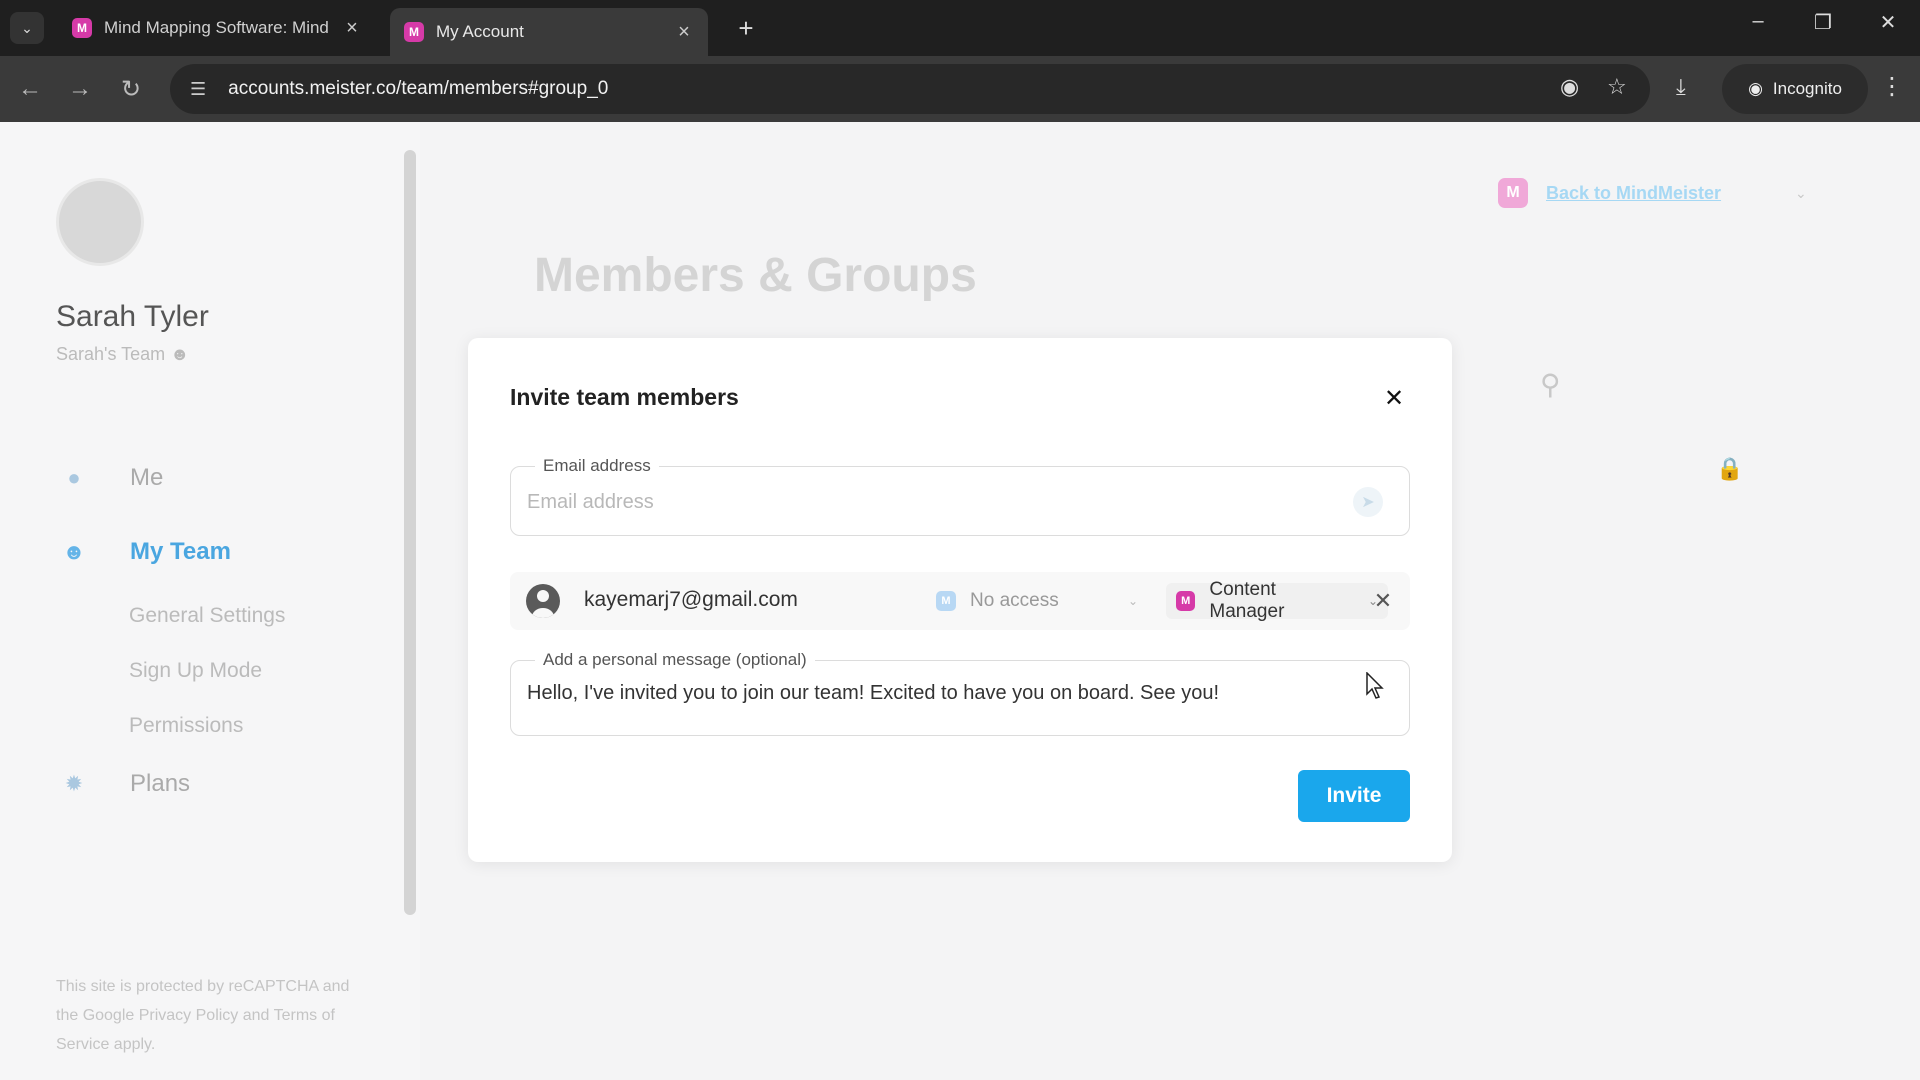  What do you see at coordinates (480, 31) in the screenshot?
I see `tab-title: My Account` at bounding box center [480, 31].